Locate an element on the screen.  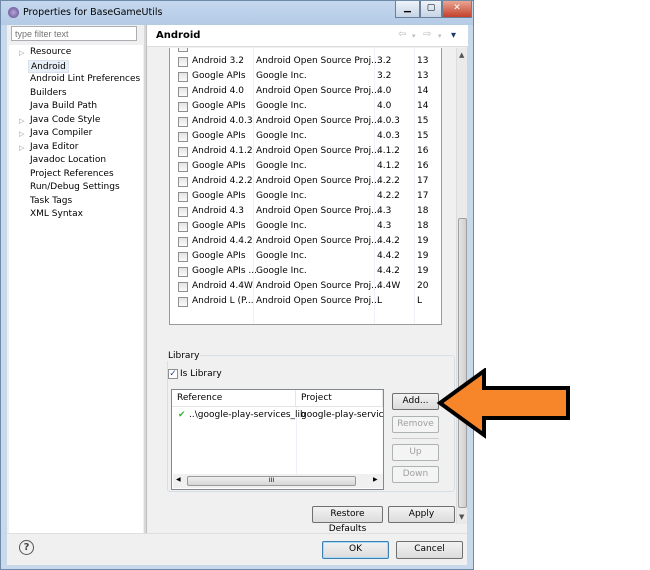
forward-arrow-icon: ⇨ is located at coordinates (427, 34).